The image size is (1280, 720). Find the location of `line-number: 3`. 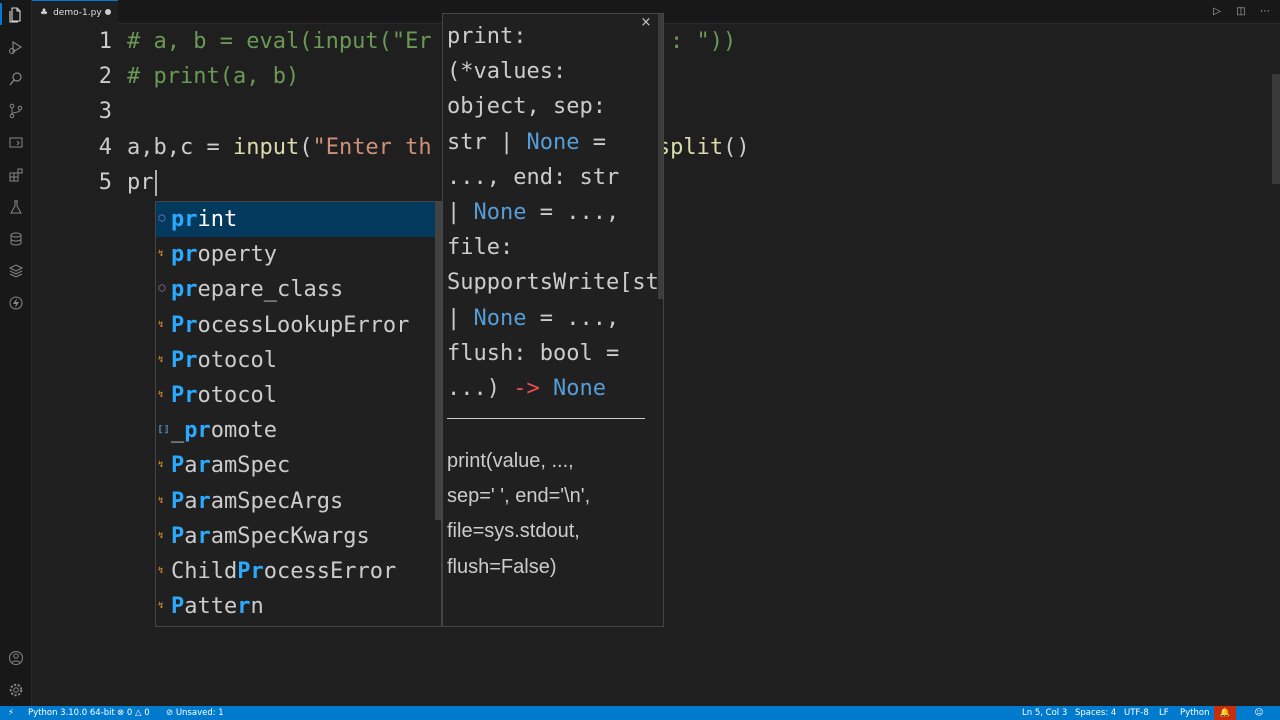

line-number: 3 is located at coordinates (105, 112).